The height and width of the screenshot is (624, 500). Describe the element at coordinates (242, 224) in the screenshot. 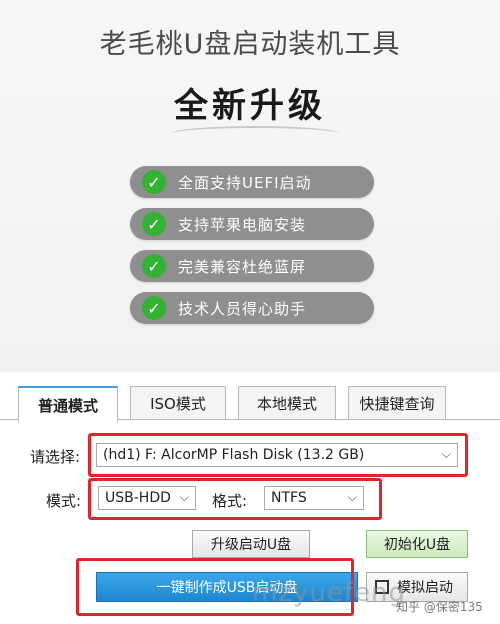

I see `feature-text: 支持苹果电脑安装` at that location.